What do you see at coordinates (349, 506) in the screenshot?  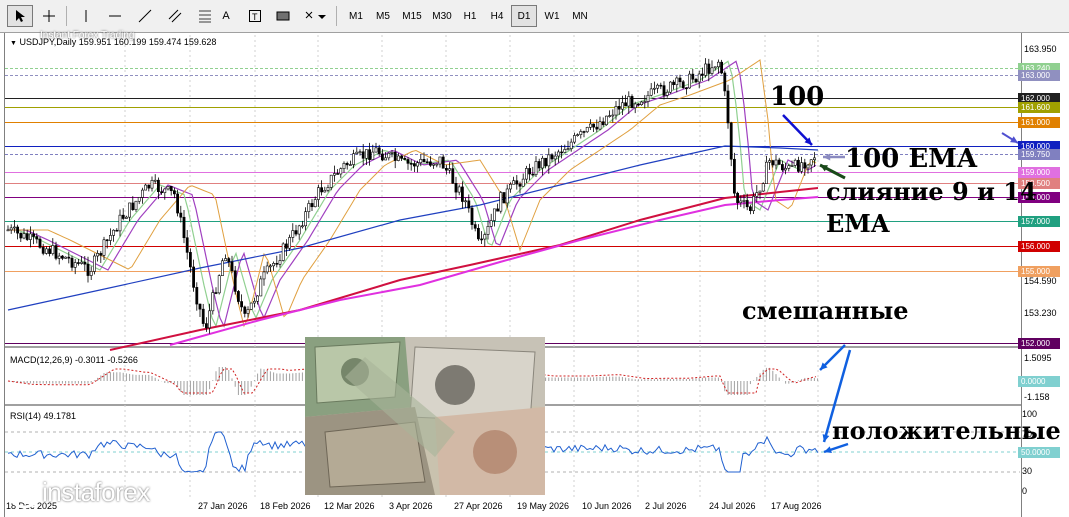 I see `date-label: 12 Mar 2026` at bounding box center [349, 506].